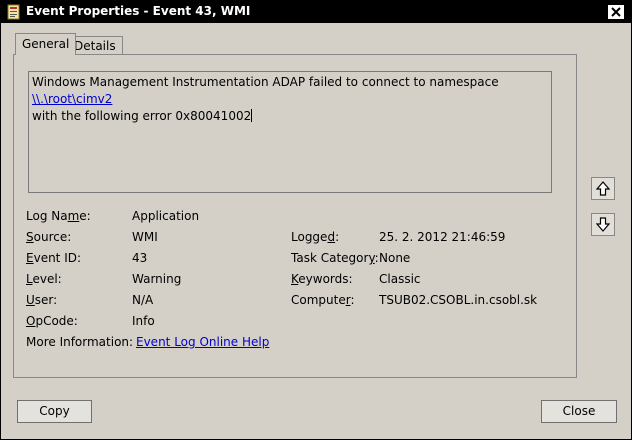 The width and height of the screenshot is (632, 440). I want to click on level-label: Level:, so click(44, 279).